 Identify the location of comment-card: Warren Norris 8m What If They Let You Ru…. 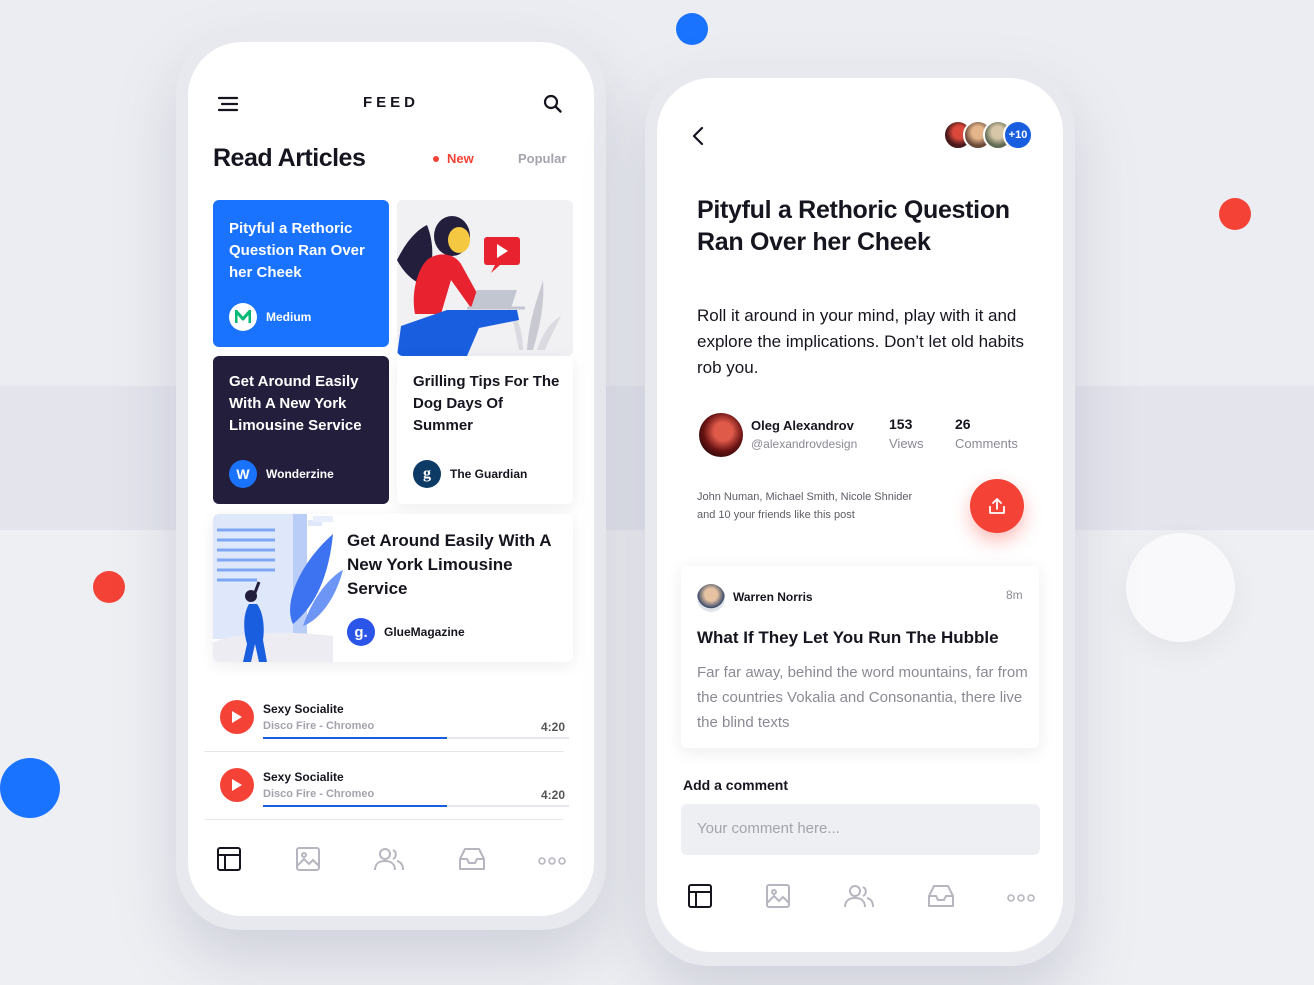
(860, 657).